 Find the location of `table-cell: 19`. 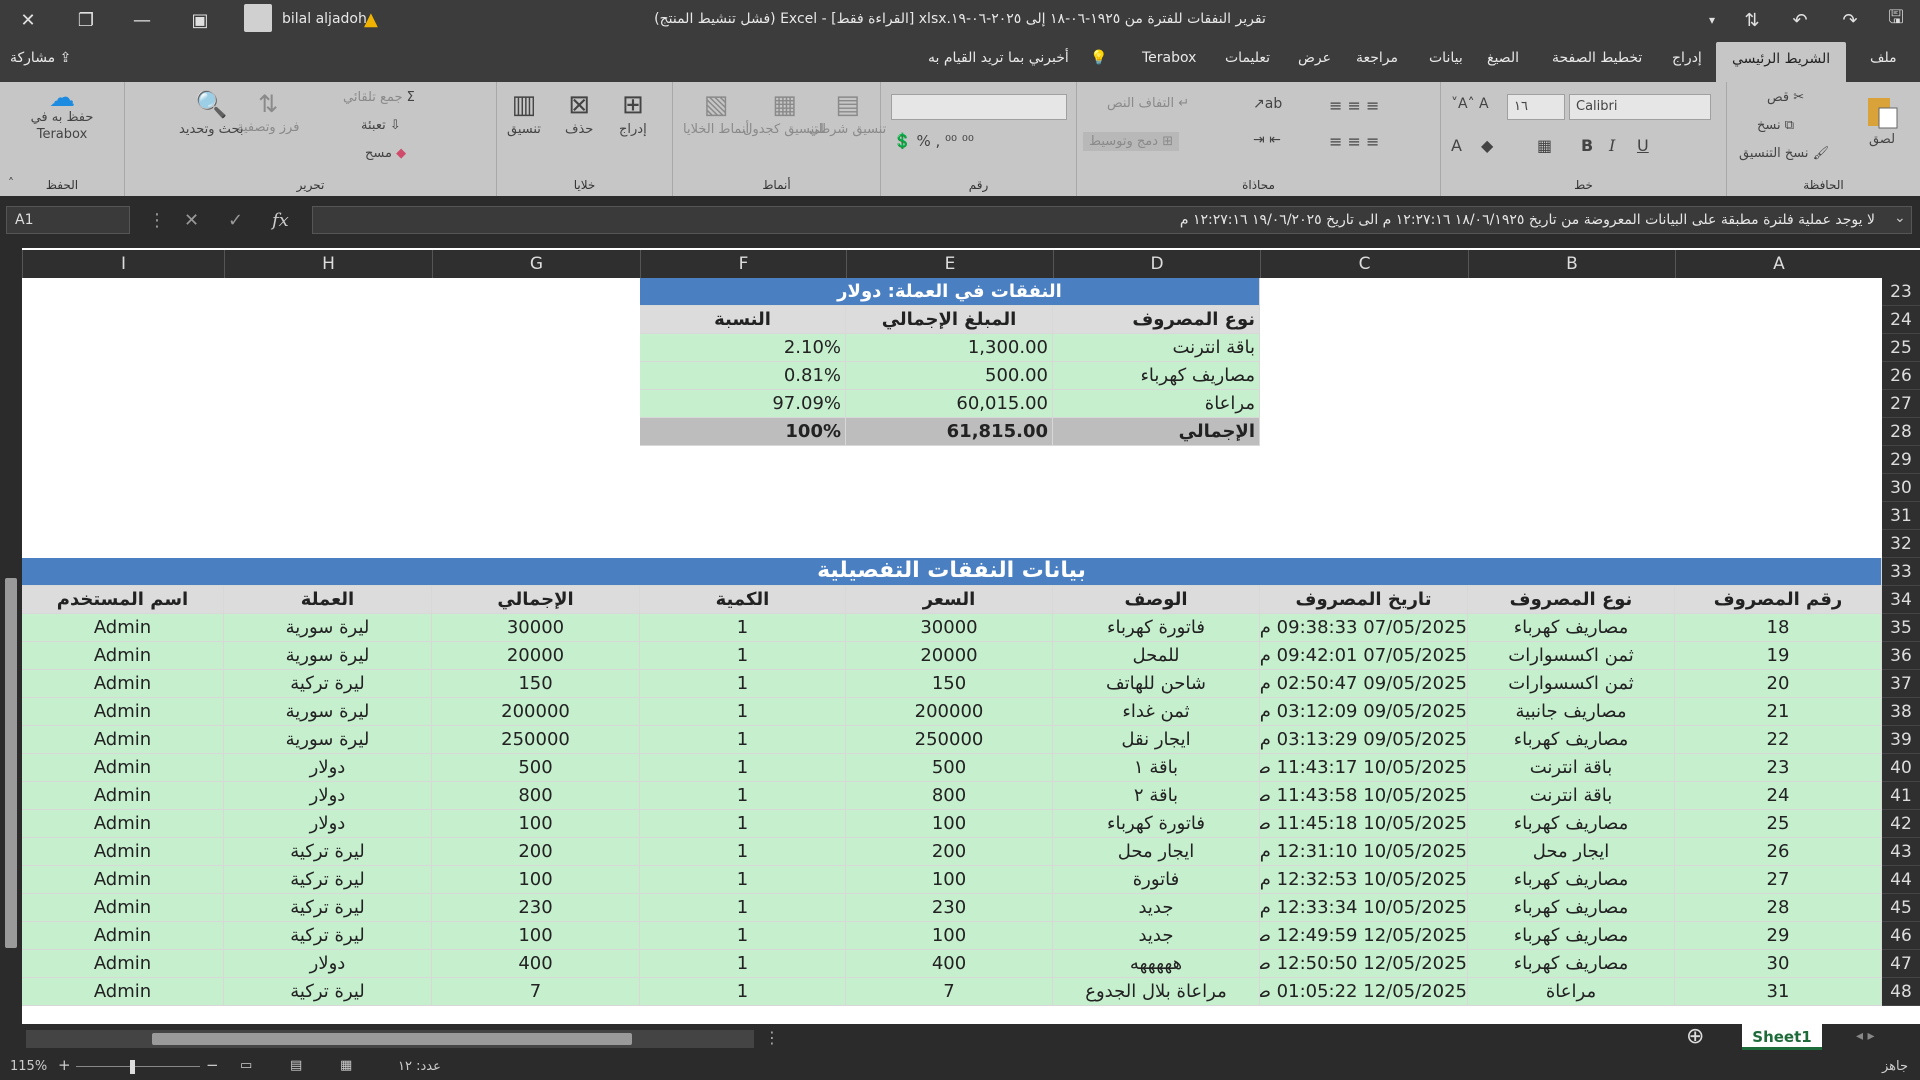

table-cell: 19 is located at coordinates (1778, 656).